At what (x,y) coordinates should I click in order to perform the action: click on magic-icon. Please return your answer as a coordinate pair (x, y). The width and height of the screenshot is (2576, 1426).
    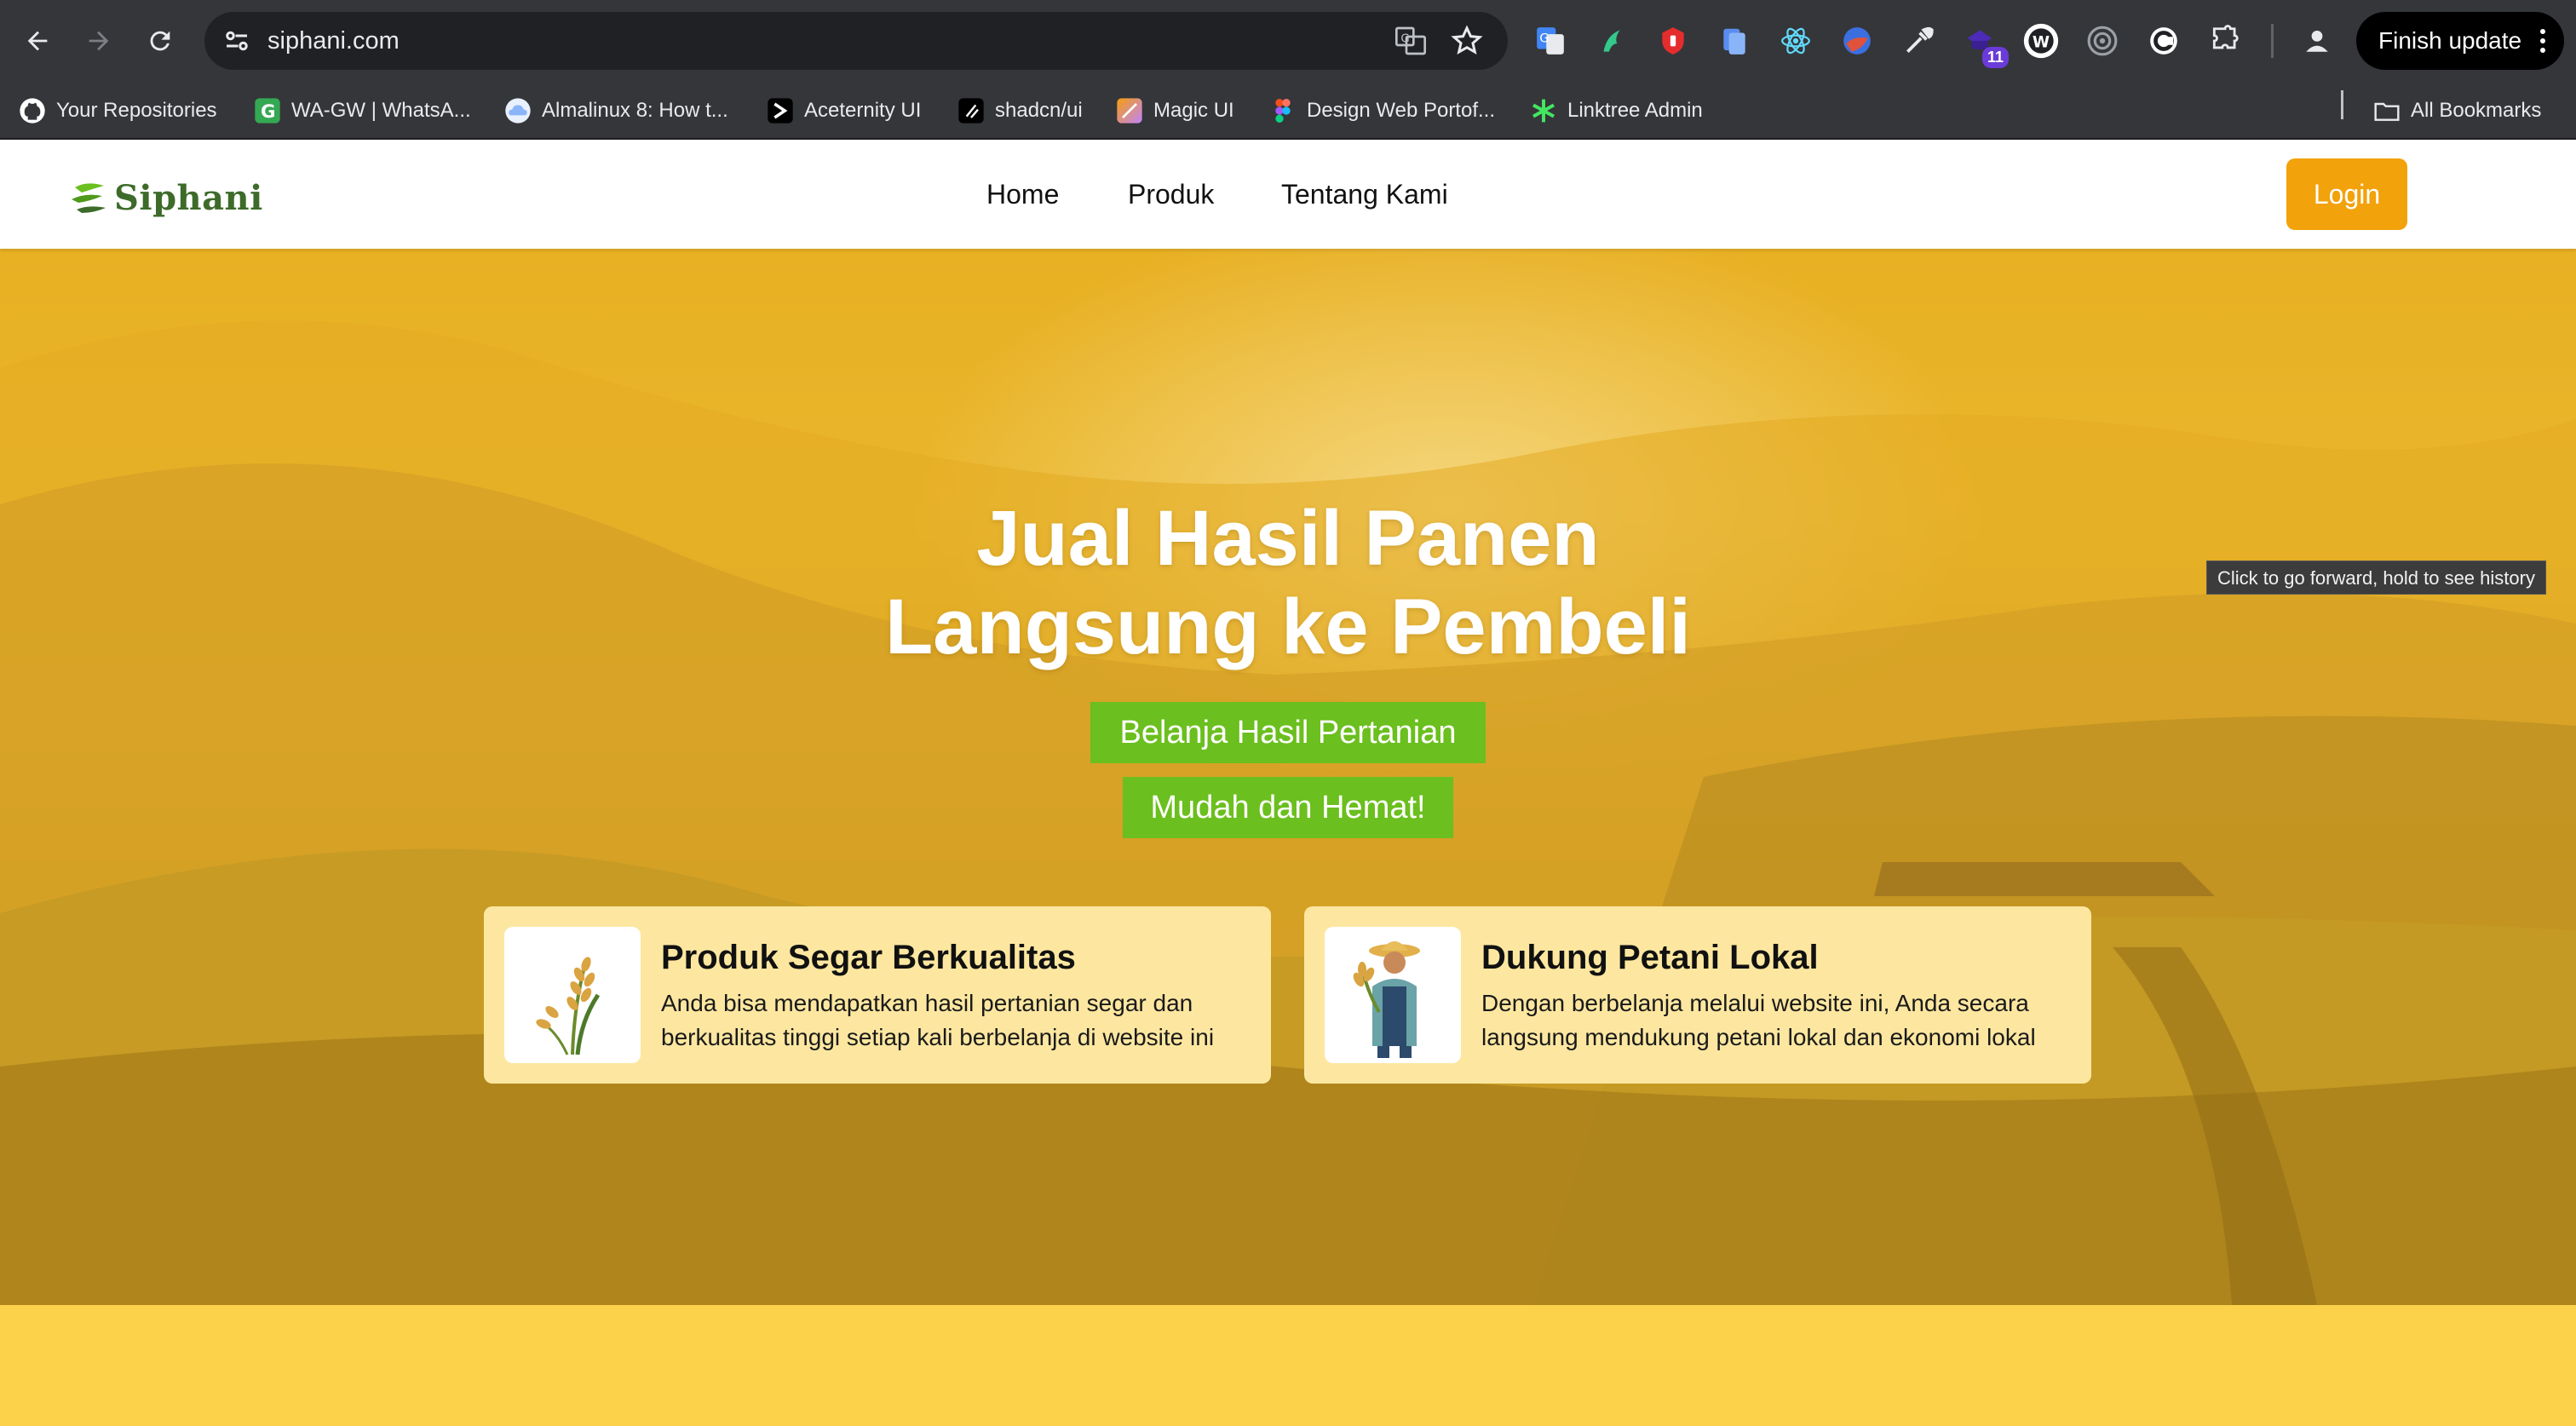
    Looking at the image, I should click on (1129, 111).